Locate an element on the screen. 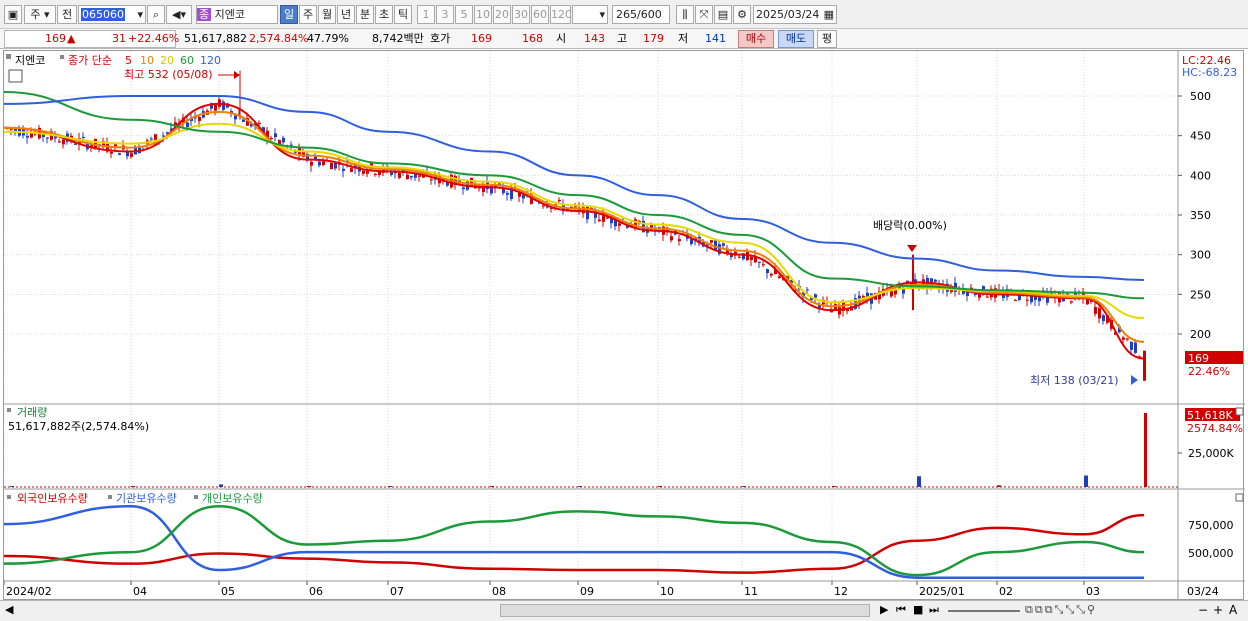  hc-label: HC:-68.23 is located at coordinates (1209, 72).